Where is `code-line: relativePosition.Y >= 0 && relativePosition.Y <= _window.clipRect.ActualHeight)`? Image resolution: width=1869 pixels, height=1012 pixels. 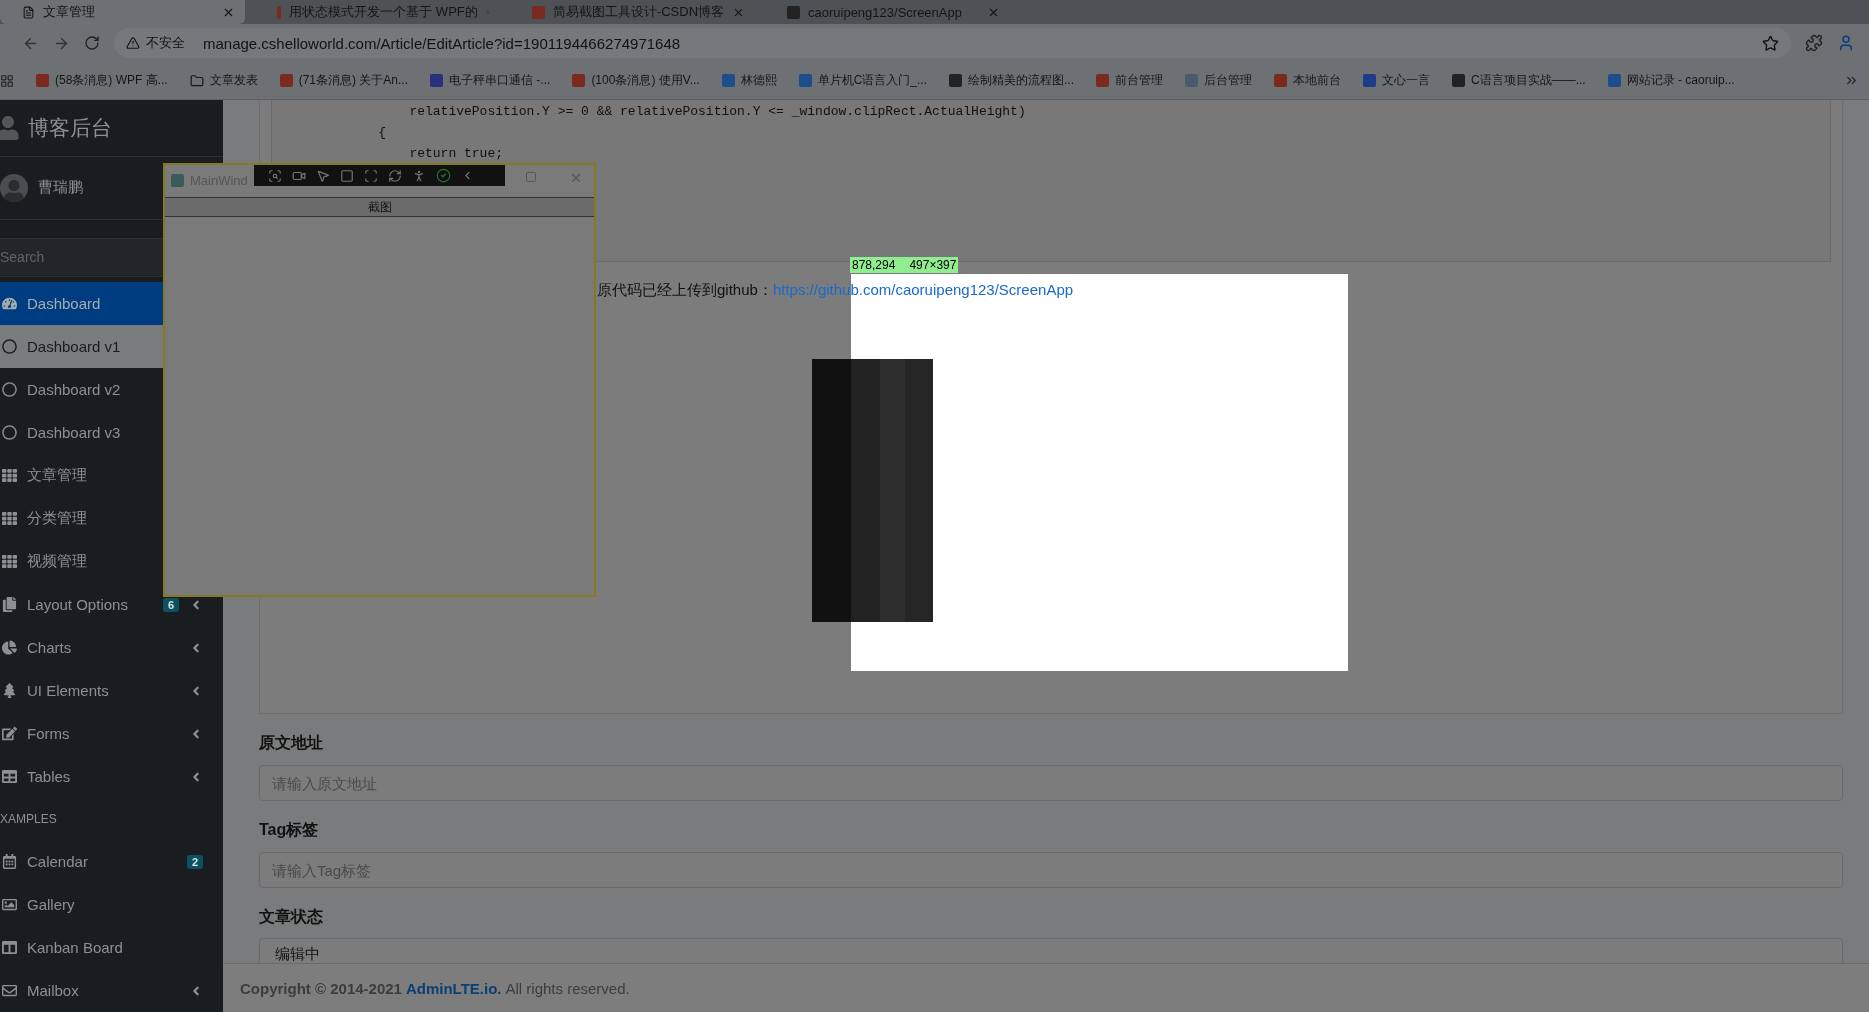
code-line: relativePosition.Y >= 0 && relativePosition.Y <= _window.clipRect.ActualHeight) is located at coordinates (717, 112).